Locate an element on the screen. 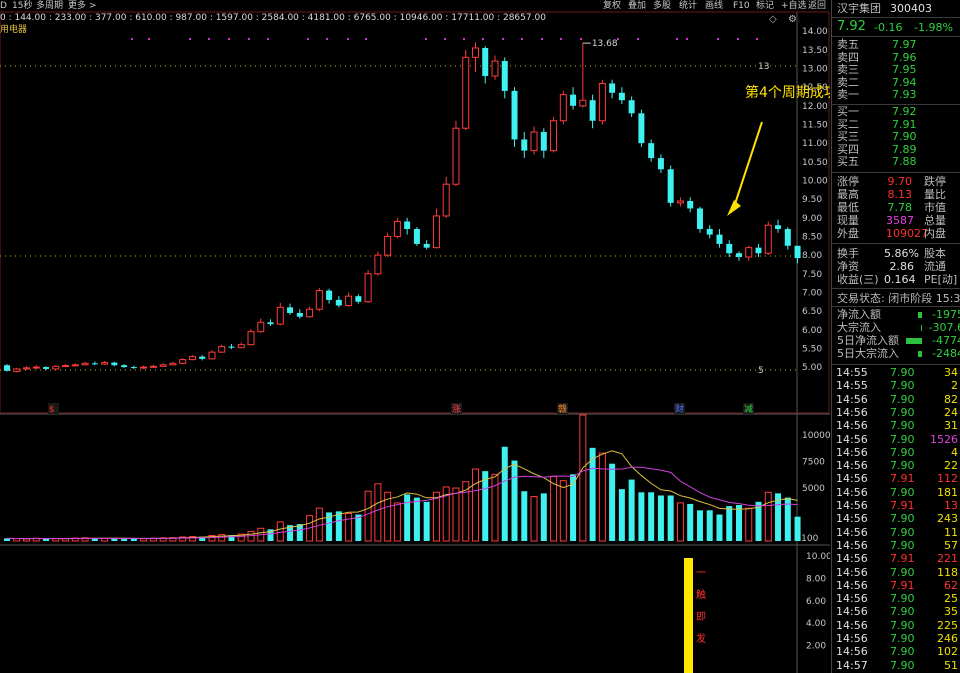  stat-label: 收益(三) is located at coordinates (858, 279).